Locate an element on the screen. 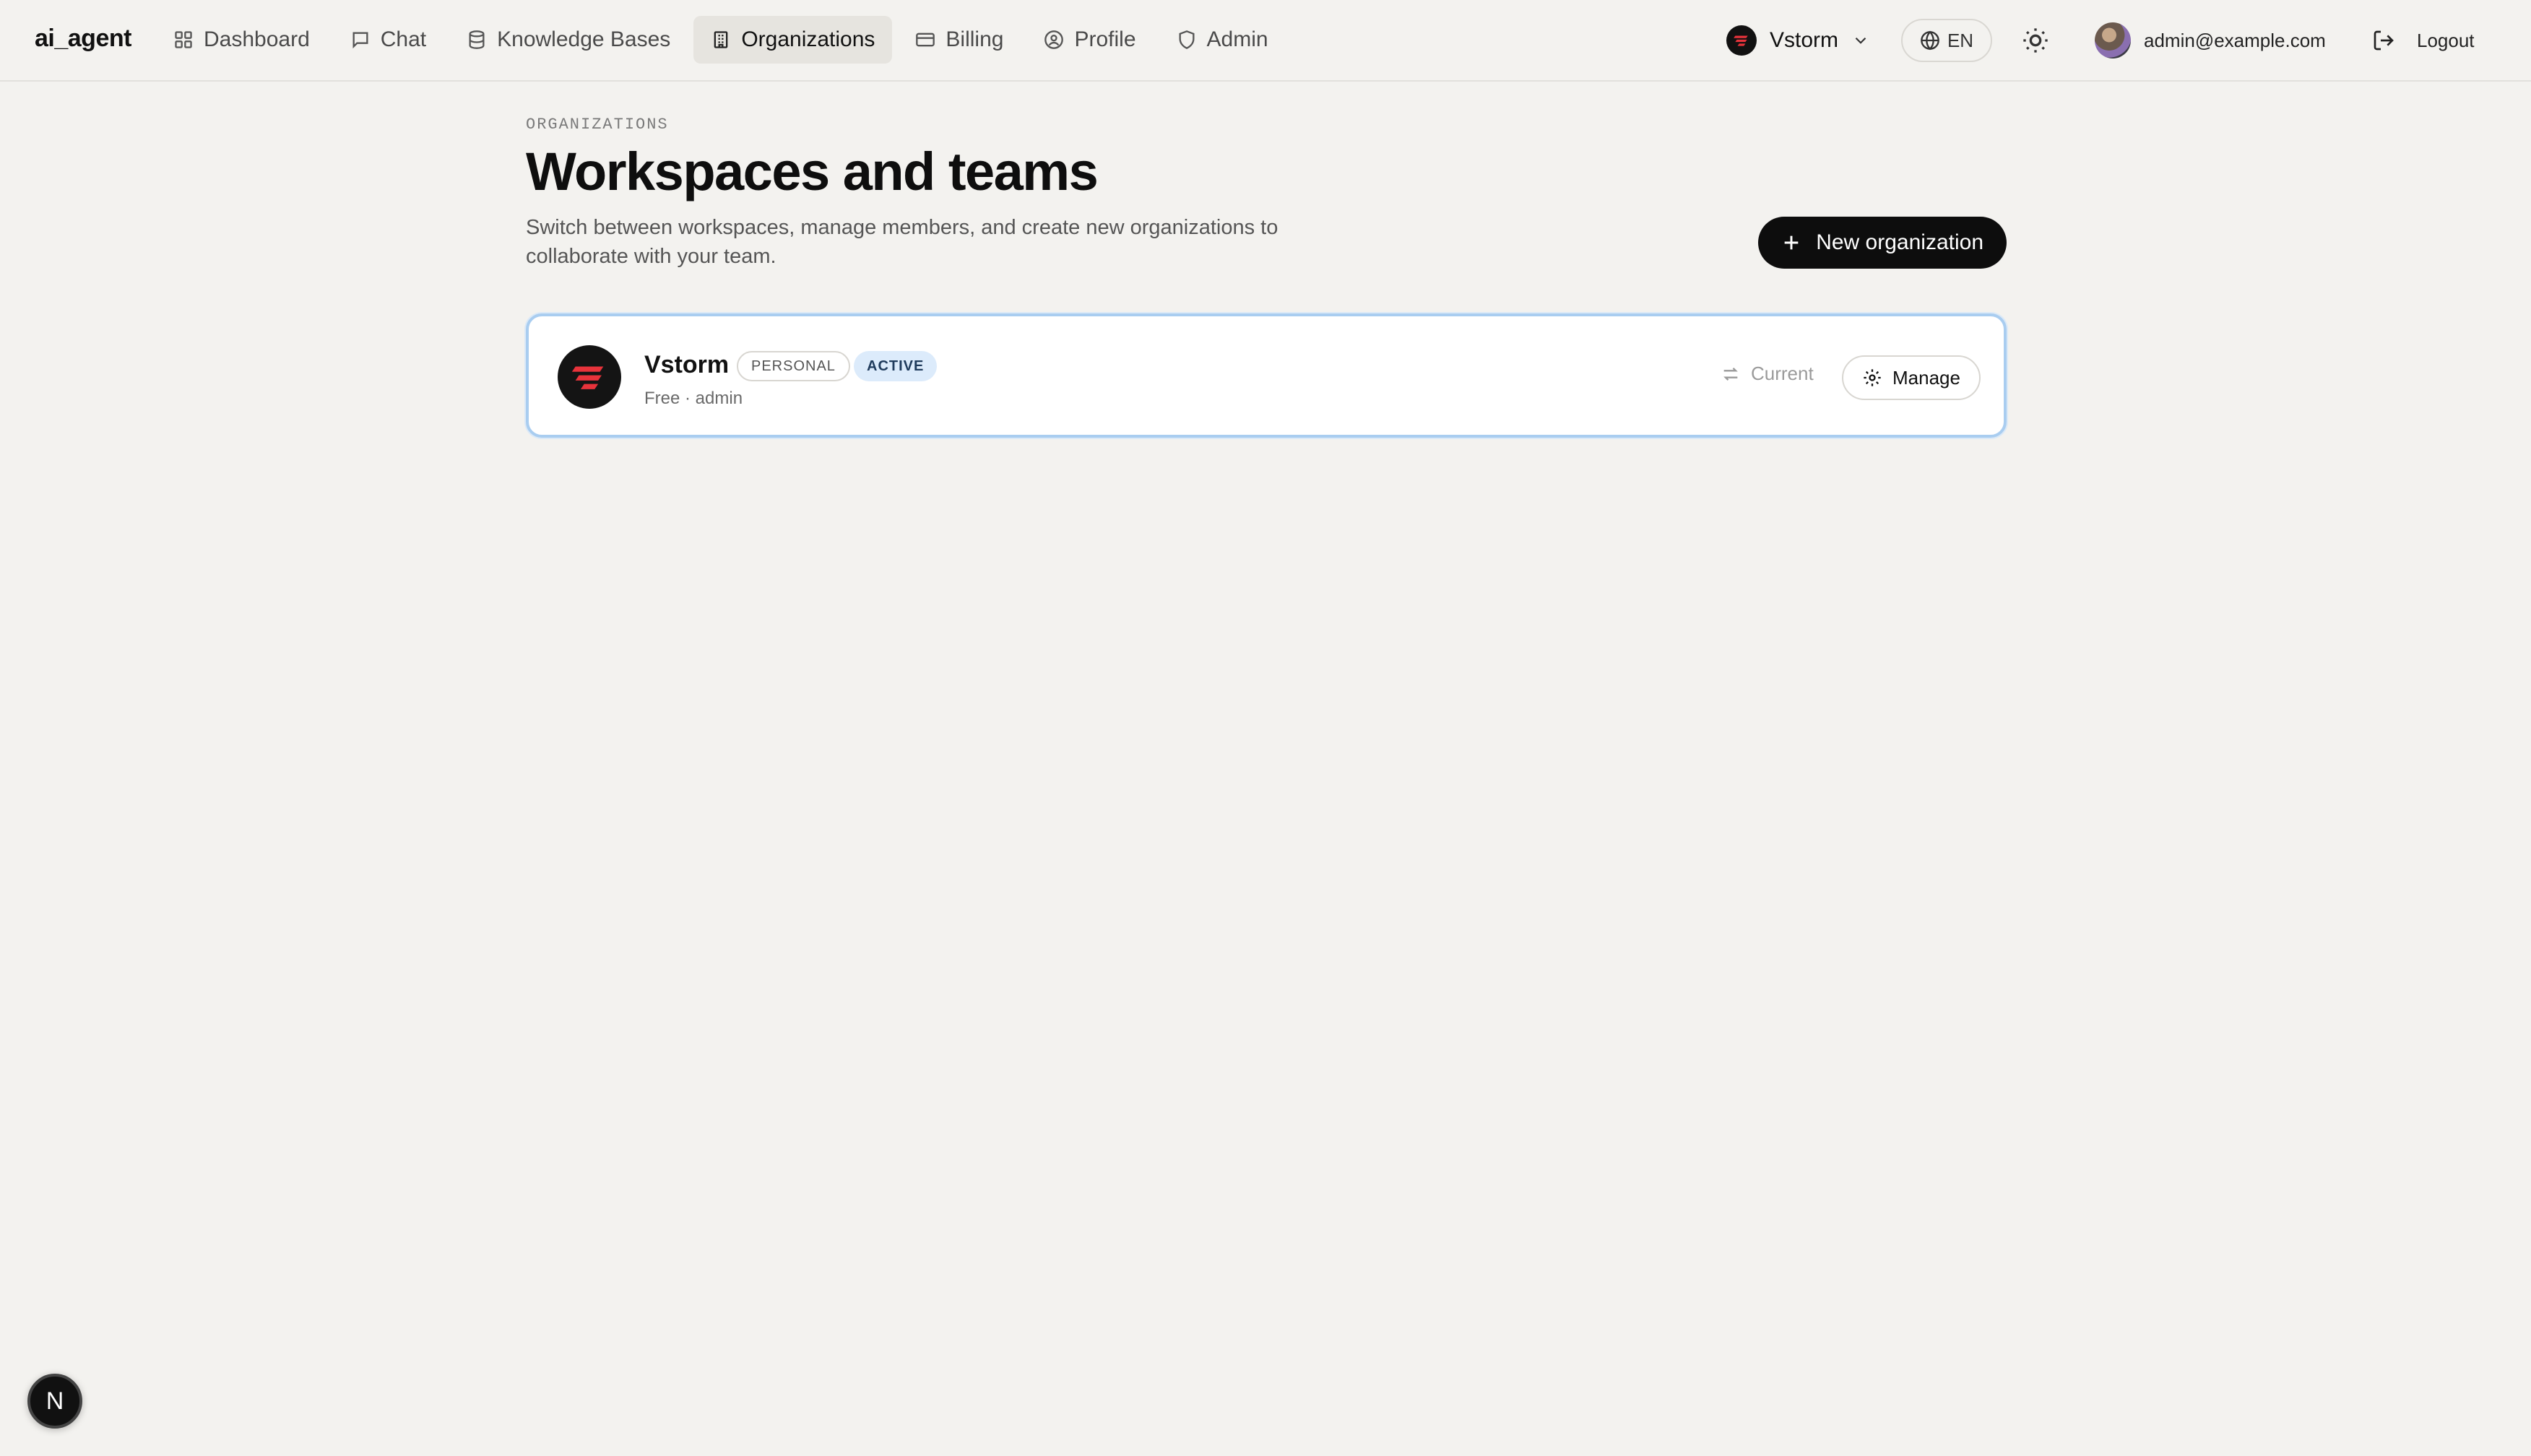  nav-item-billing: Billing is located at coordinates (960, 40).